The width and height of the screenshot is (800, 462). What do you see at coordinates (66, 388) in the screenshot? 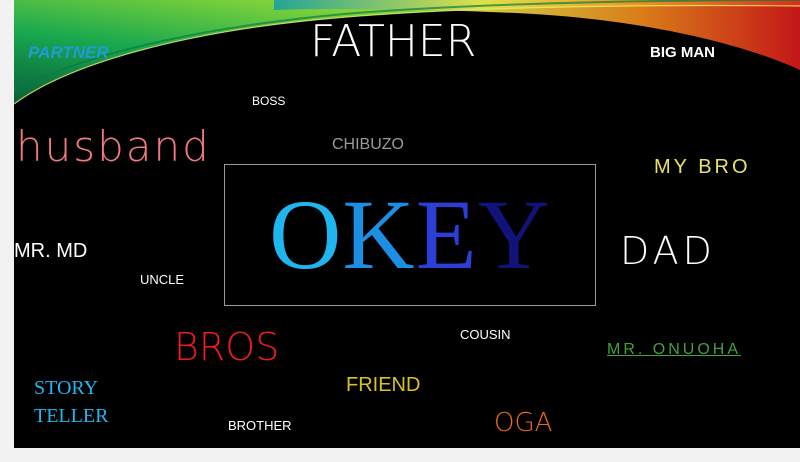
I see `word-story: STORY` at bounding box center [66, 388].